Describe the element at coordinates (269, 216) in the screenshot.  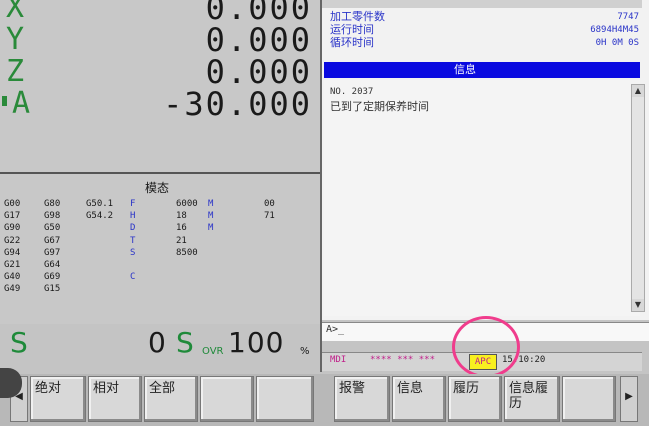
I see `modal-code: 71` at that location.